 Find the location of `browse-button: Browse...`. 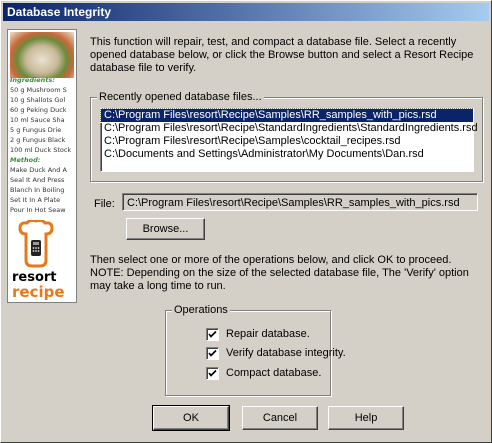

browse-button: Browse... is located at coordinates (165, 229).